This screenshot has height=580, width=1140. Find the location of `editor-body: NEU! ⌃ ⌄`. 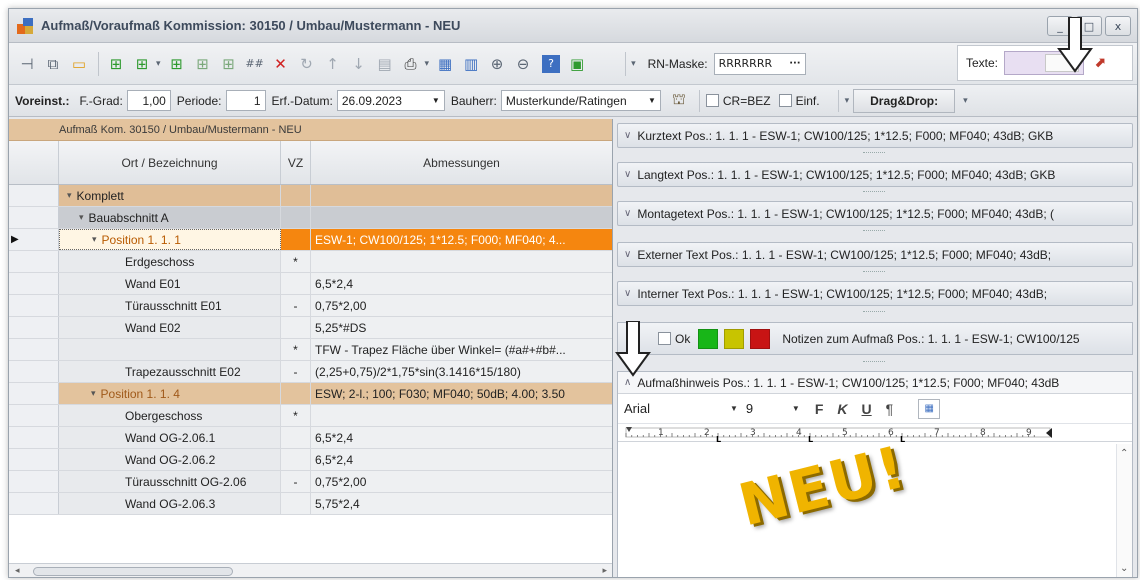

editor-body: NEU! ⌃ ⌄ is located at coordinates (875, 504).